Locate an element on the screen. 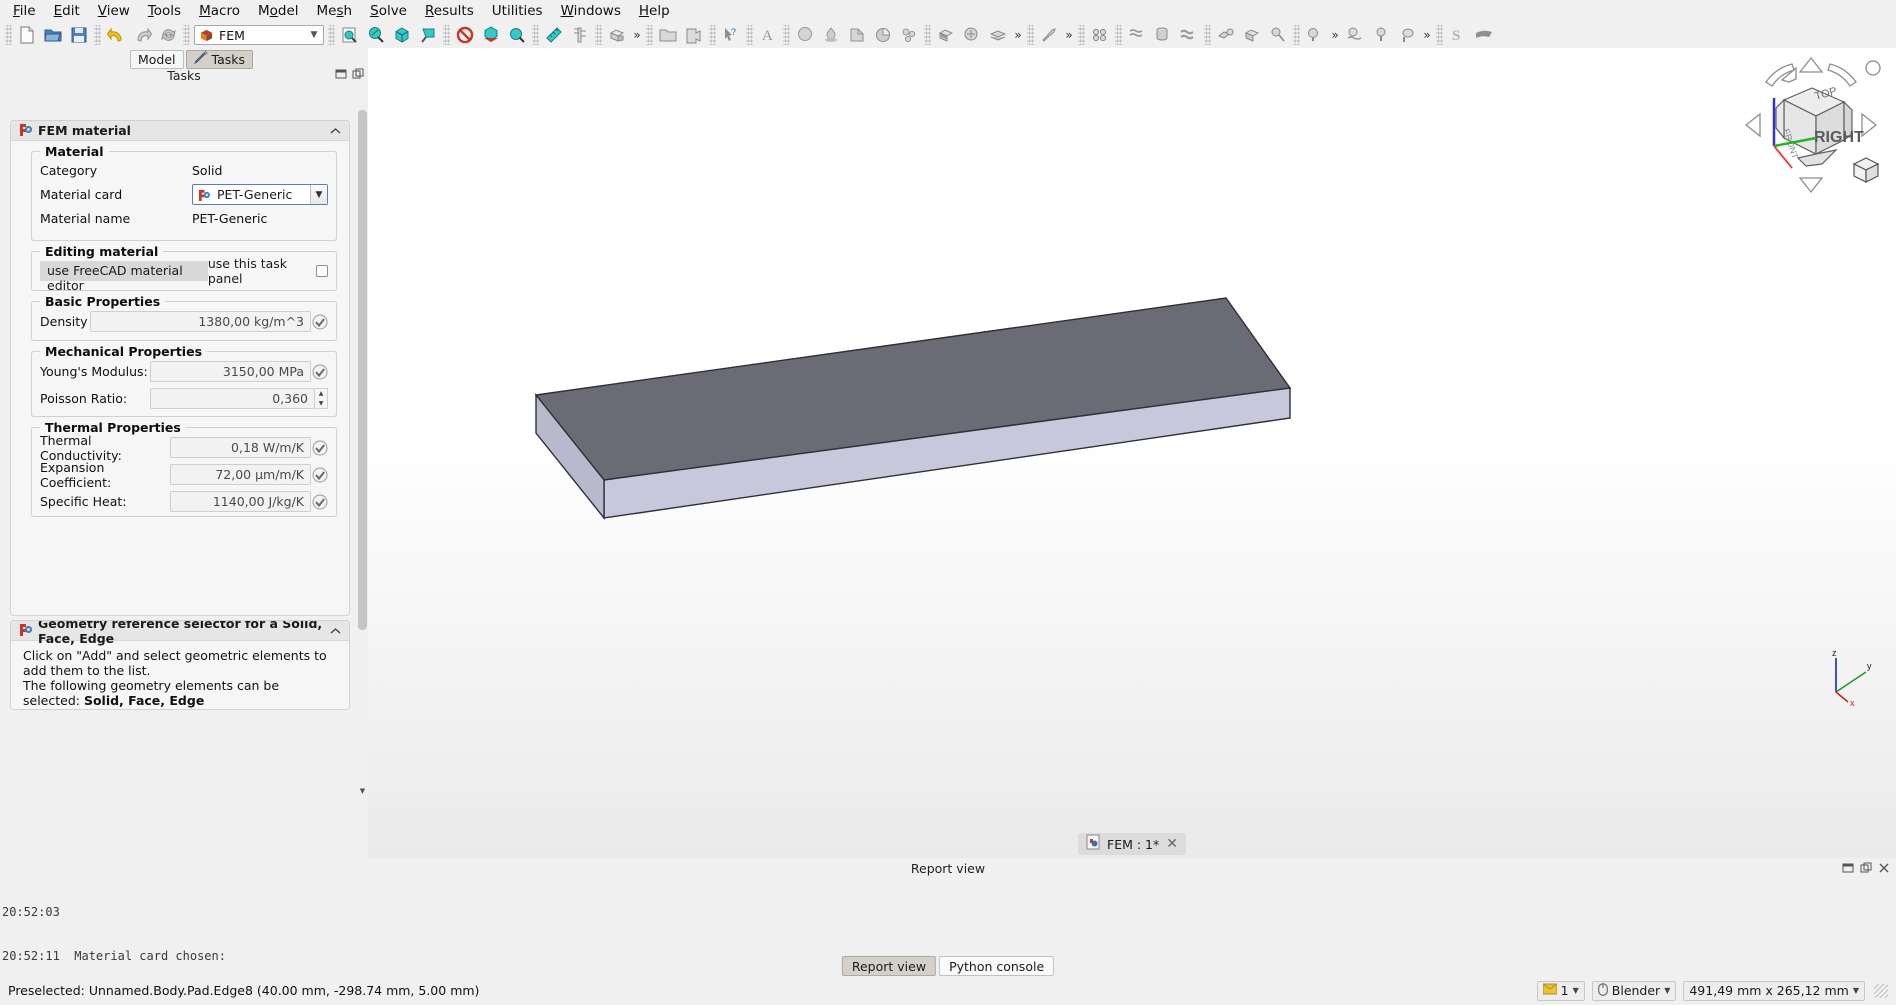 This screenshot has width=1896, height=1005. dimension-readout: 491,49 mm x 265,12 mm ▼ is located at coordinates (1774, 990).